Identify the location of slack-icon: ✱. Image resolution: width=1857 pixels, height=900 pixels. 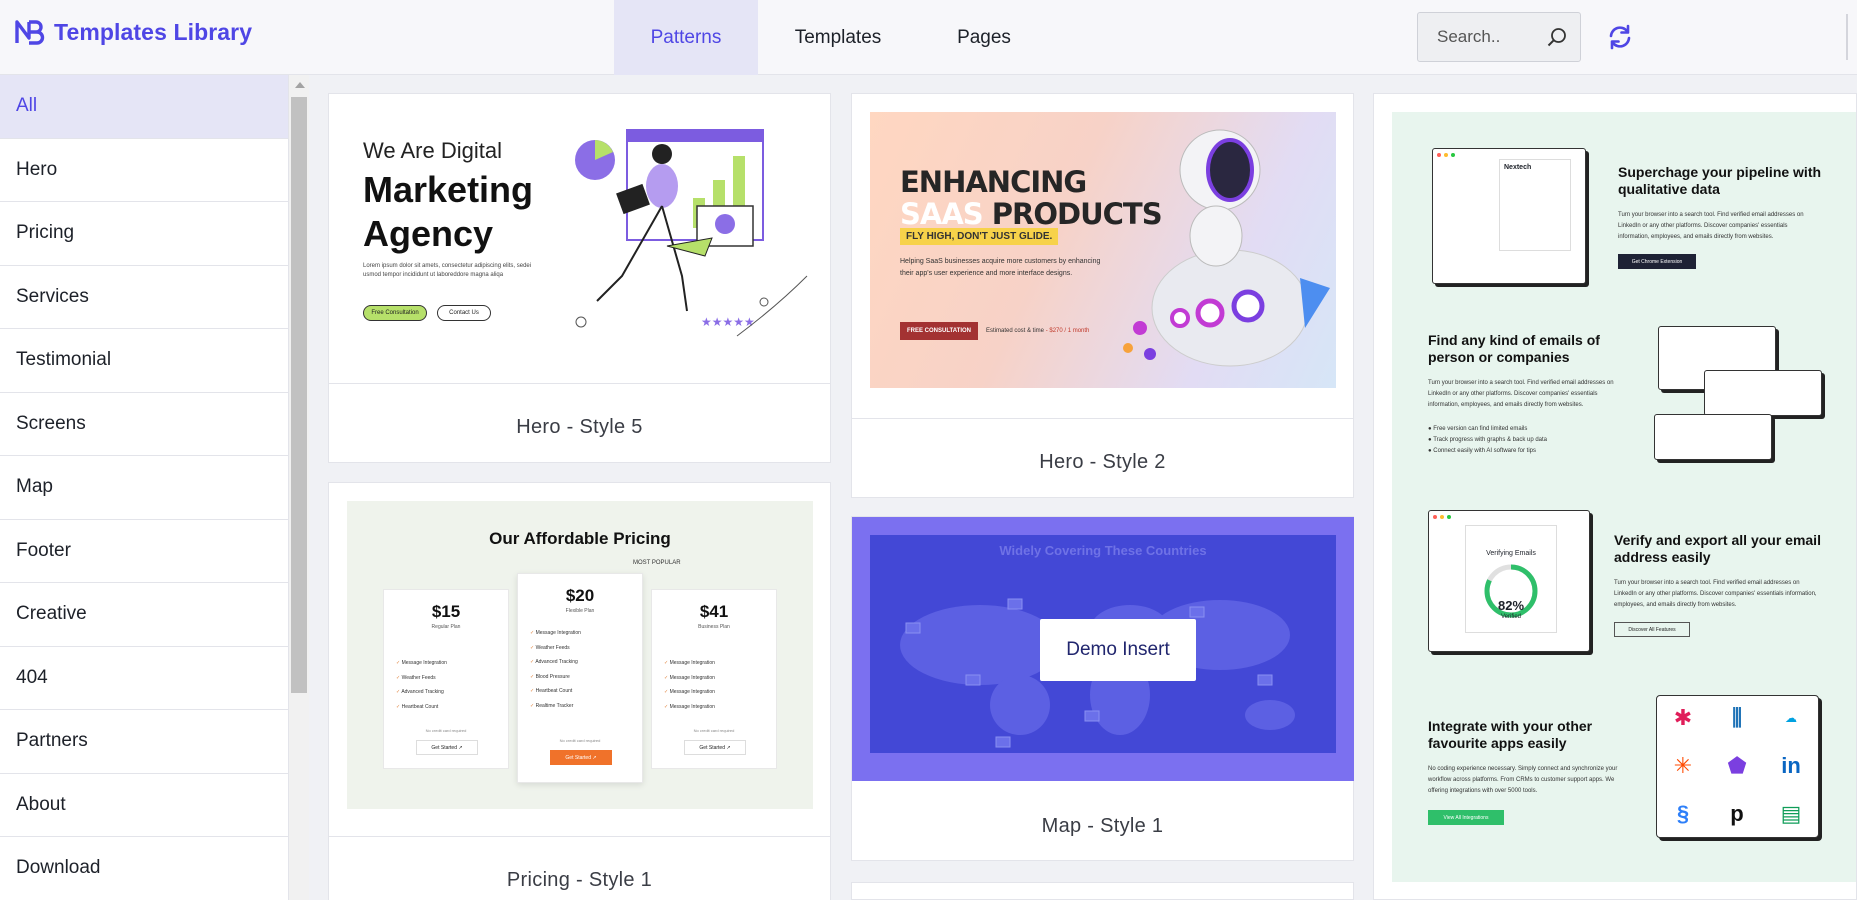
(1683, 717).